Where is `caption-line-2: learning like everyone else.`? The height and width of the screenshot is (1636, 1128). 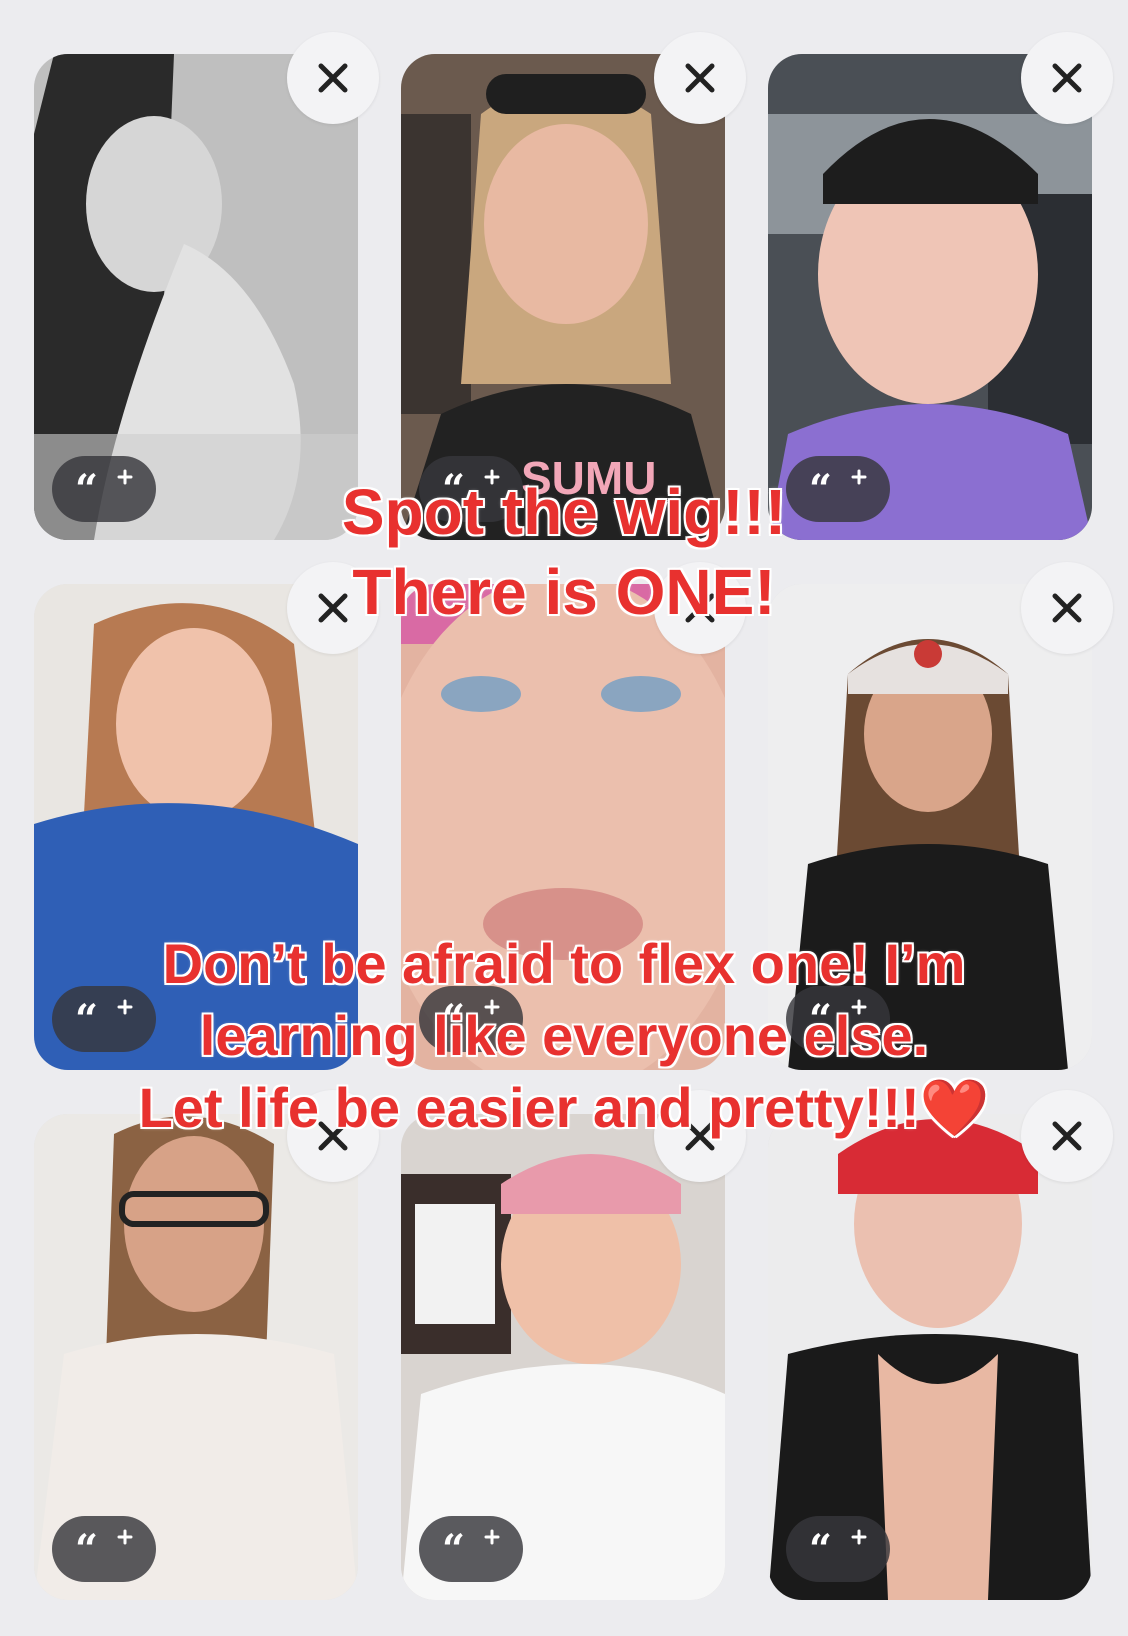
caption-line-2: learning like everyone else. is located at coordinates (564, 1035).